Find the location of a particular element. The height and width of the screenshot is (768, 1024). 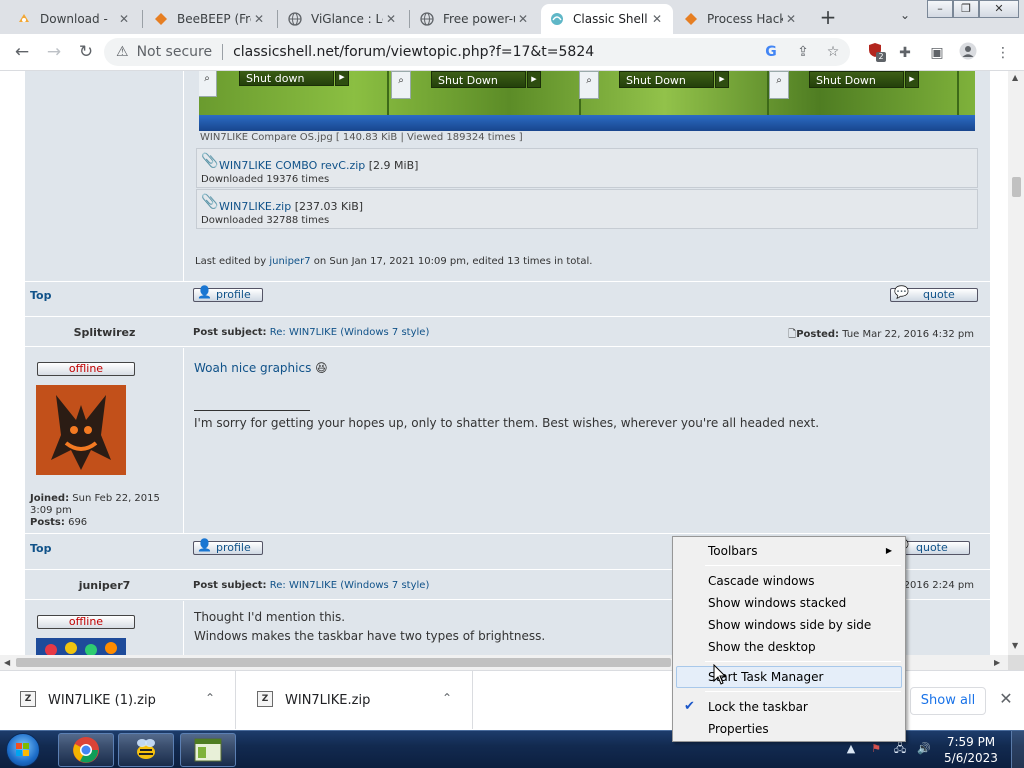

attachment-link: WIN7LIKE.zip is located at coordinates (255, 206).